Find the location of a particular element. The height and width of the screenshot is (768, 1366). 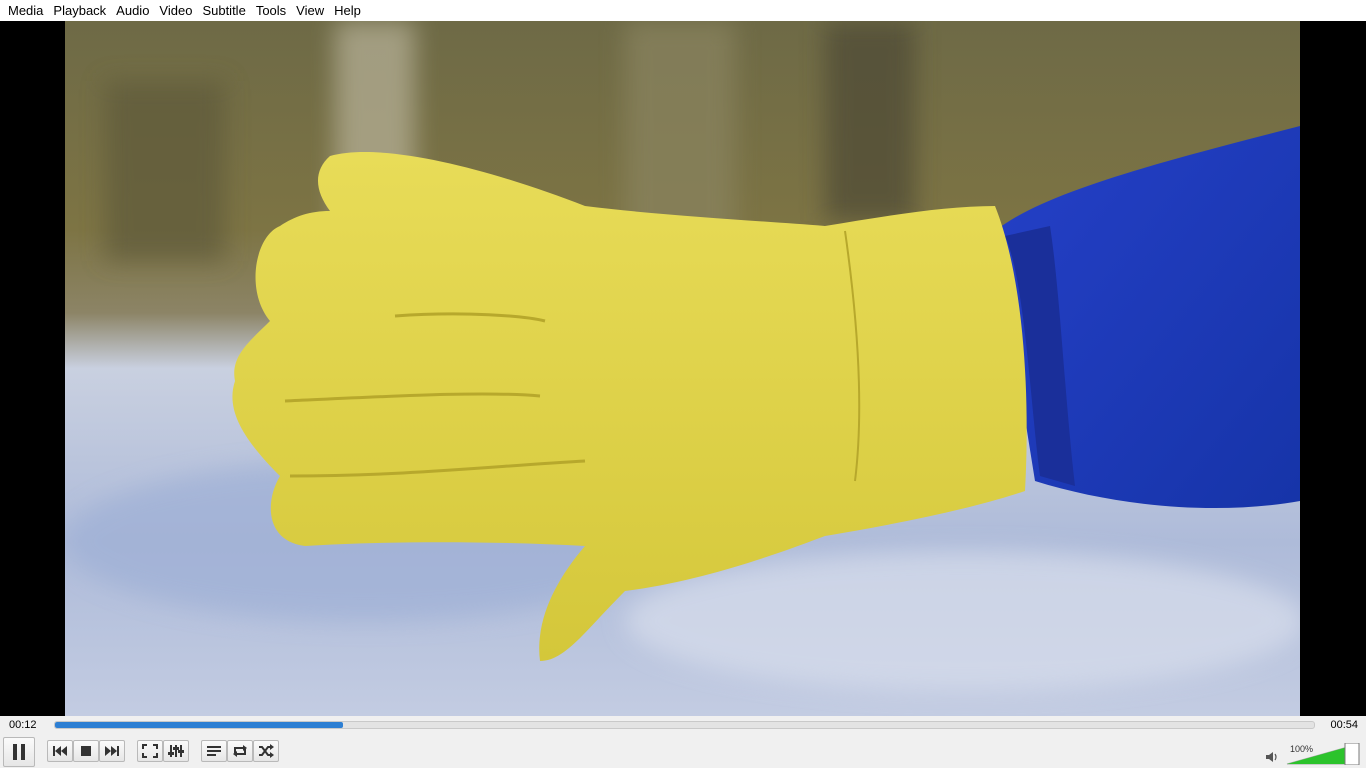

playlist-icon is located at coordinates (214, 751).